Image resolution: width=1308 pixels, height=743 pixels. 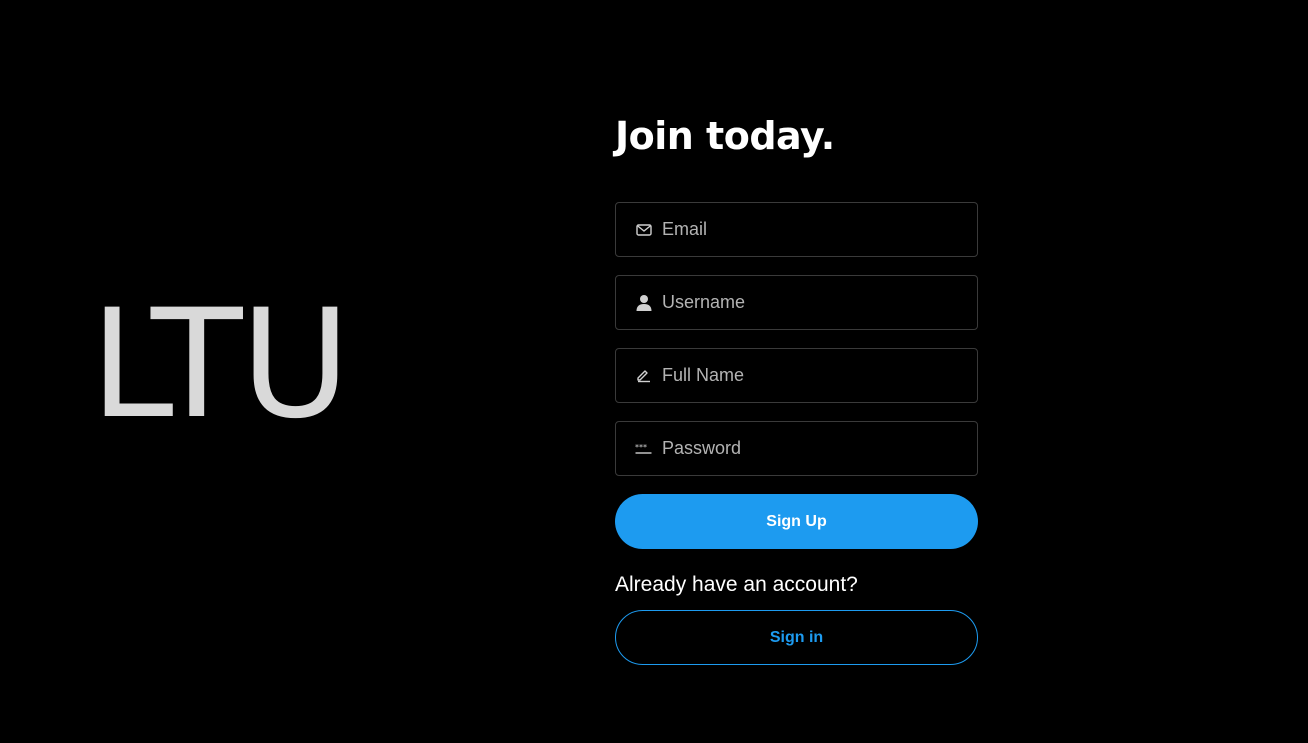 What do you see at coordinates (643, 375) in the screenshot?
I see `pen-icon` at bounding box center [643, 375].